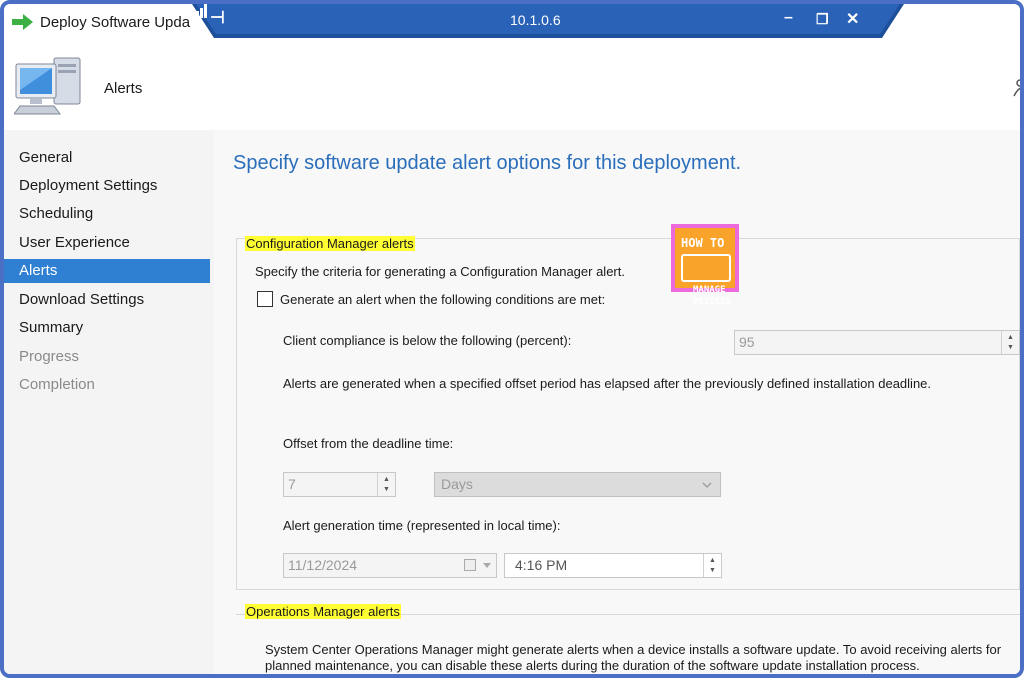 The image size is (1024, 678). Describe the element at coordinates (613, 565) in the screenshot. I see `time-picker: 4:16 PM ▲ ▼` at that location.